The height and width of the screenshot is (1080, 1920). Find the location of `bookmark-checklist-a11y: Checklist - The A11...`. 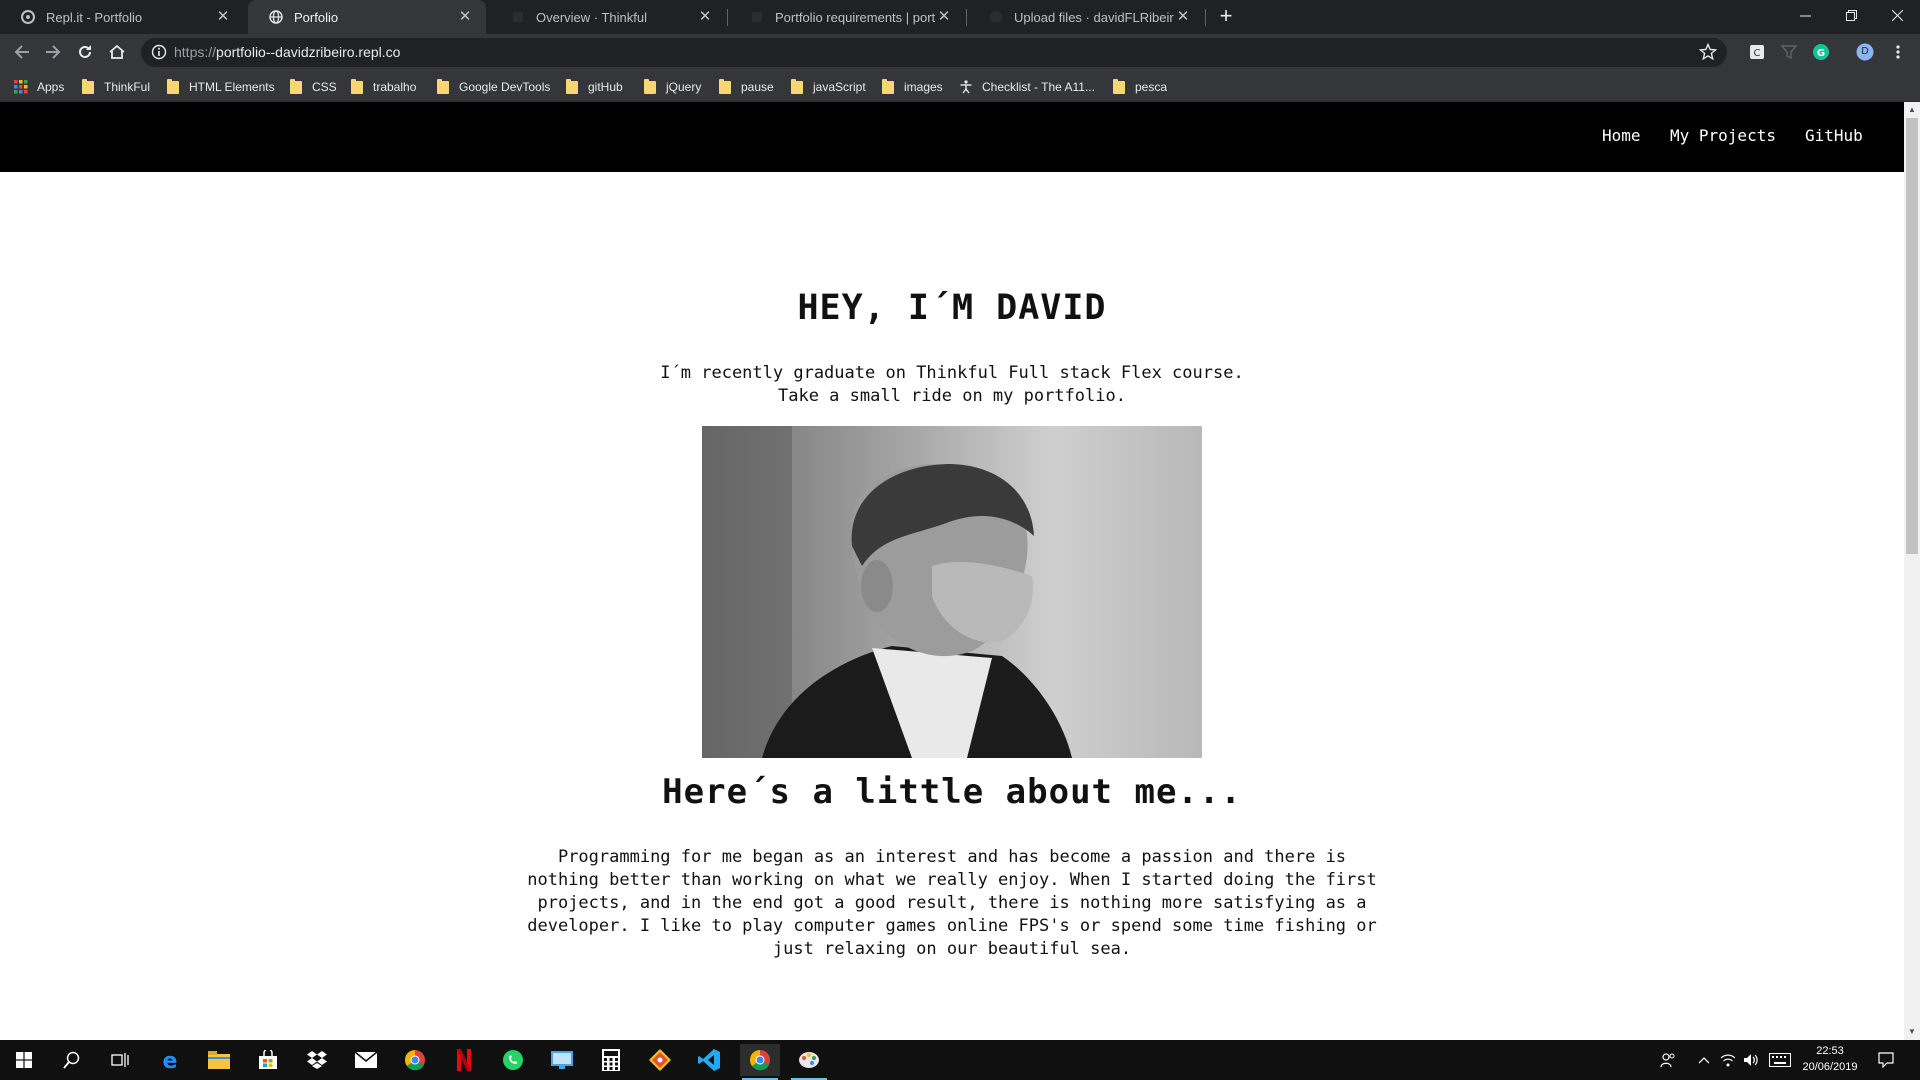

bookmark-checklist-a11y: Checklist - The A11... is located at coordinates (1027, 87).